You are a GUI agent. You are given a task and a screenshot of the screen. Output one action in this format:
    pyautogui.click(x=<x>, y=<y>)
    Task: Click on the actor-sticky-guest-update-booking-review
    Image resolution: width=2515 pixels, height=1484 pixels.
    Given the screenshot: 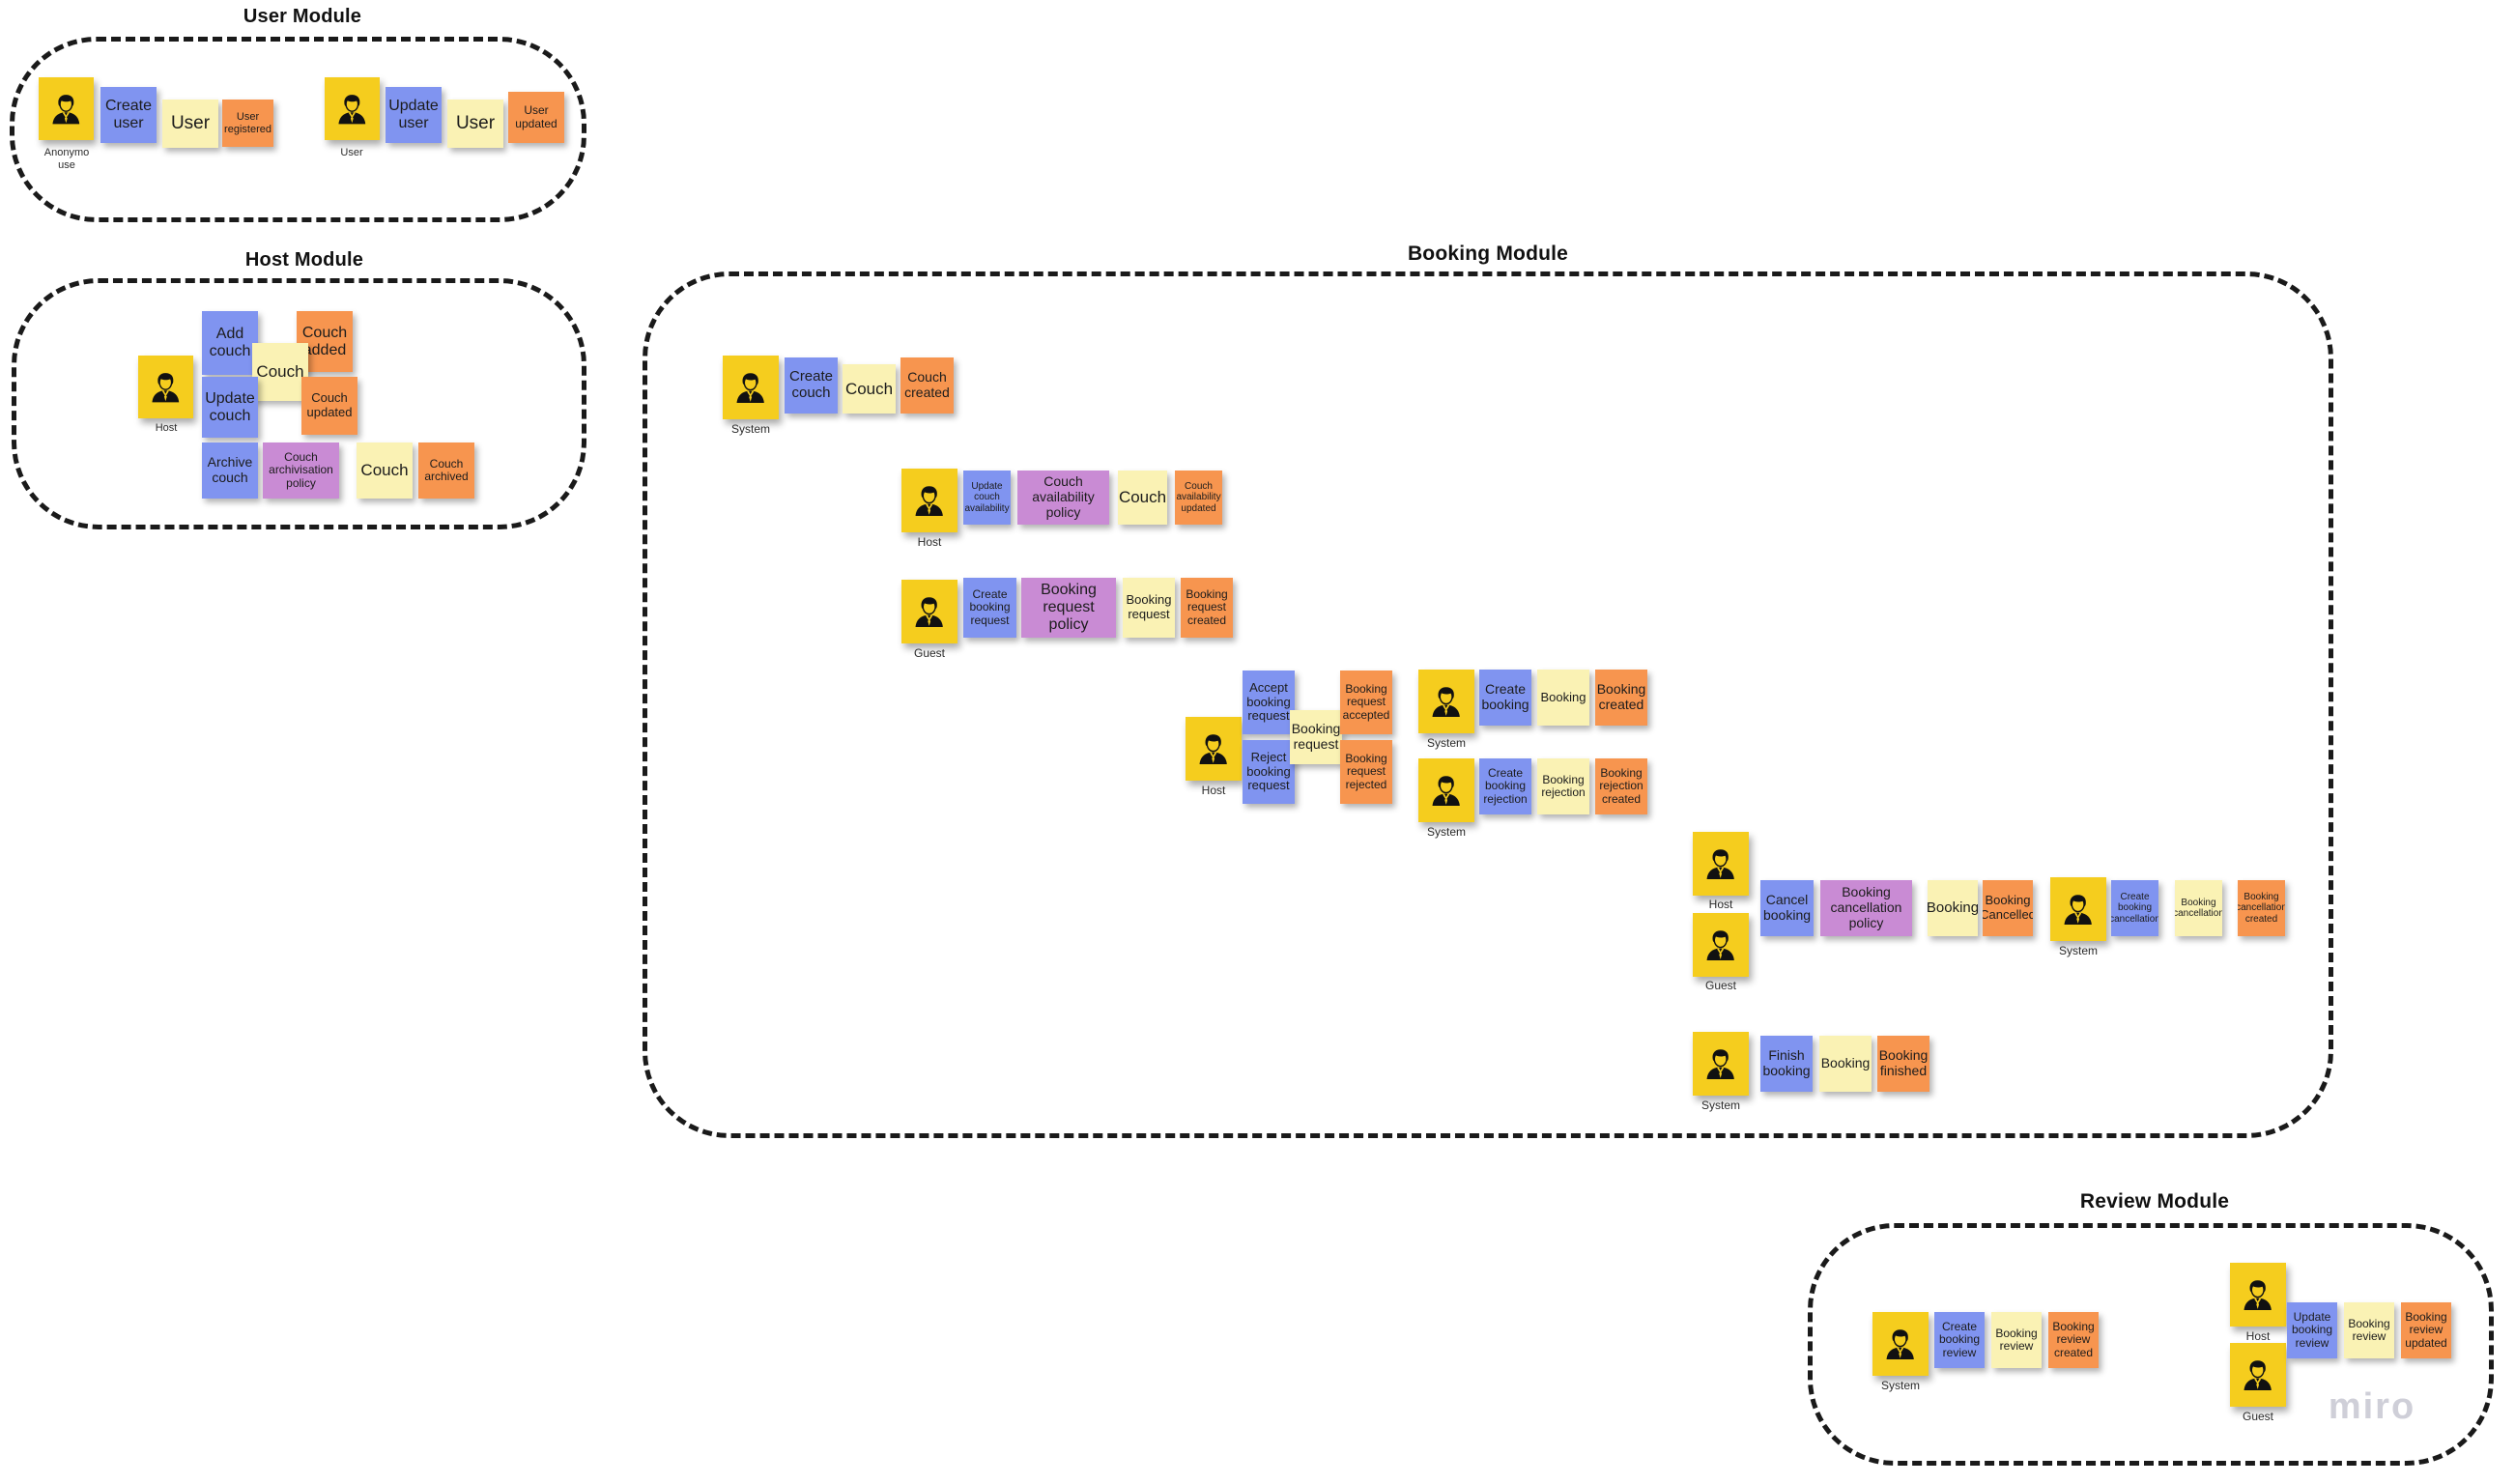 What is the action you would take?
    pyautogui.click(x=2258, y=1375)
    